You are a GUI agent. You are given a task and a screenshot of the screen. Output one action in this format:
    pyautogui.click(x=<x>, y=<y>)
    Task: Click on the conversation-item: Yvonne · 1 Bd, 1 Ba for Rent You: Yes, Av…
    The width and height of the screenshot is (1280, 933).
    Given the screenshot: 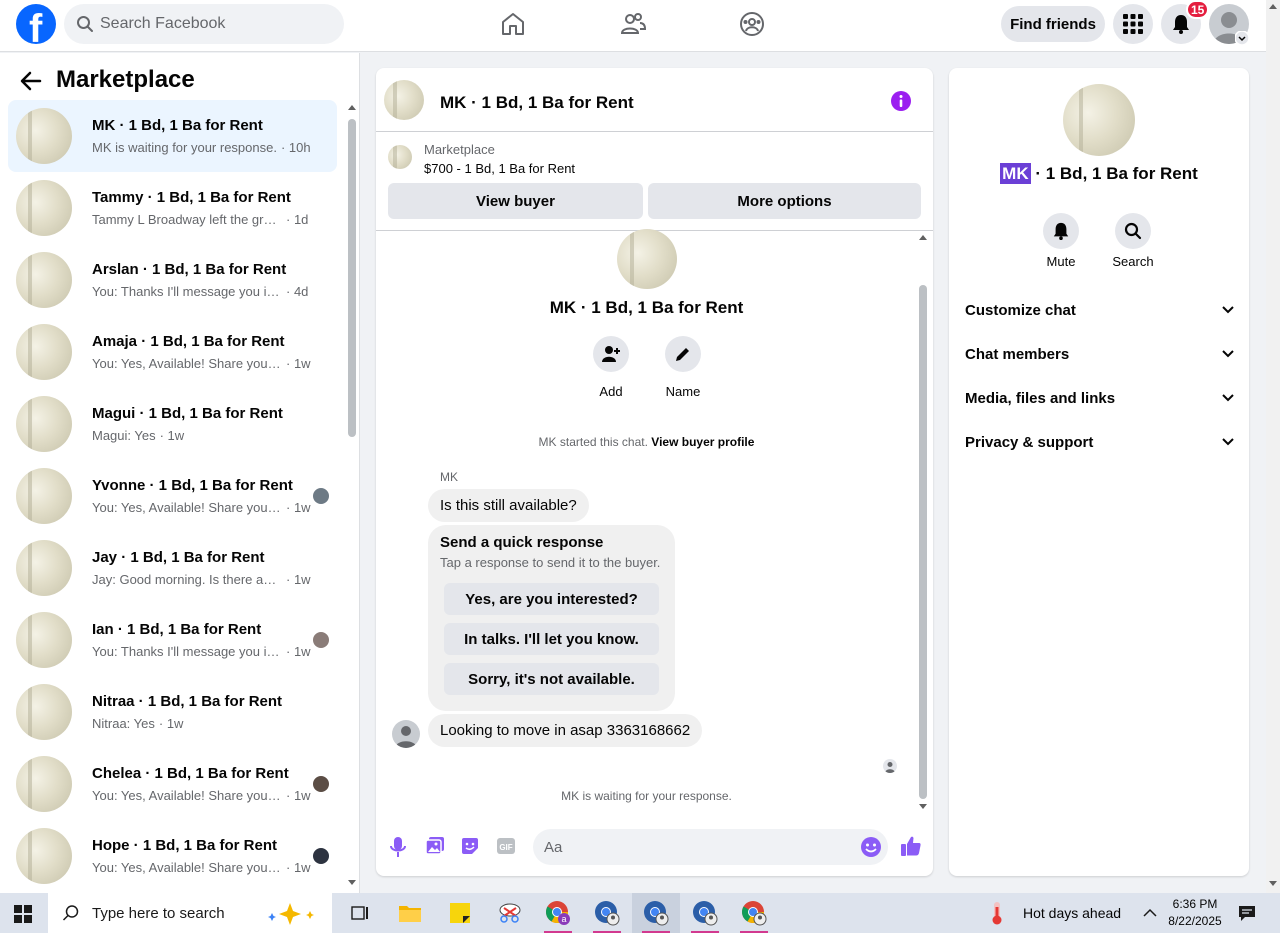 What is the action you would take?
    pyautogui.click(x=172, y=496)
    